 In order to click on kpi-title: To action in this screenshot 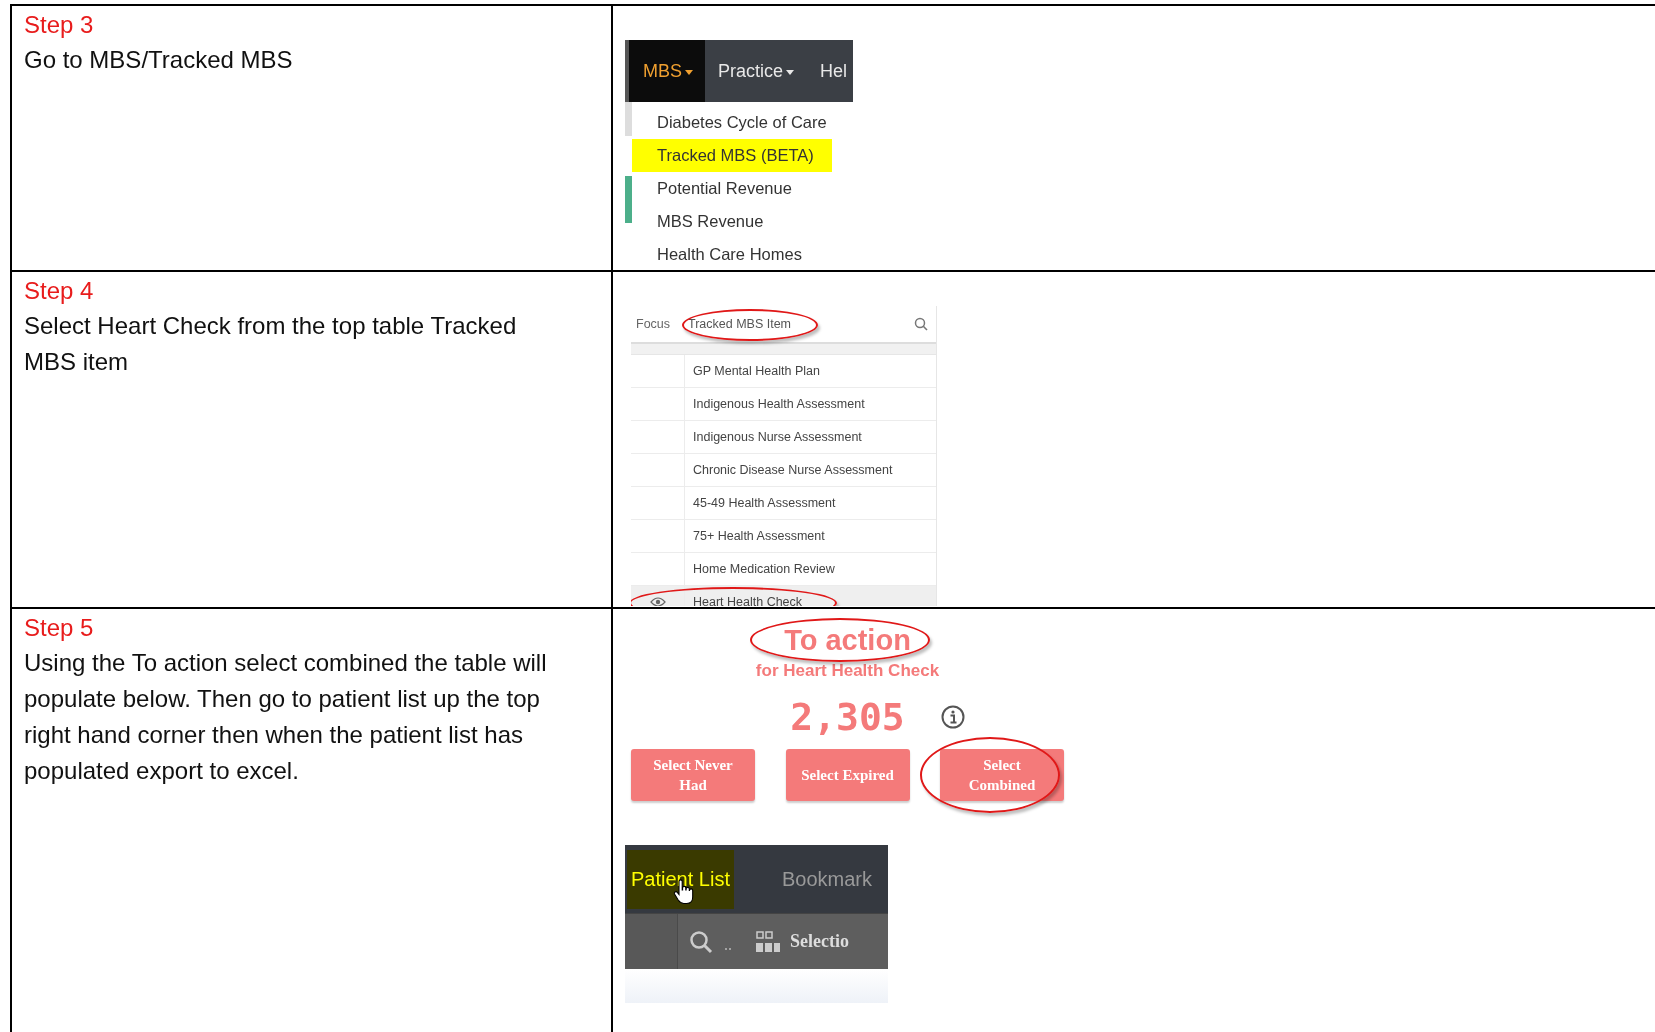, I will do `click(847, 640)`.